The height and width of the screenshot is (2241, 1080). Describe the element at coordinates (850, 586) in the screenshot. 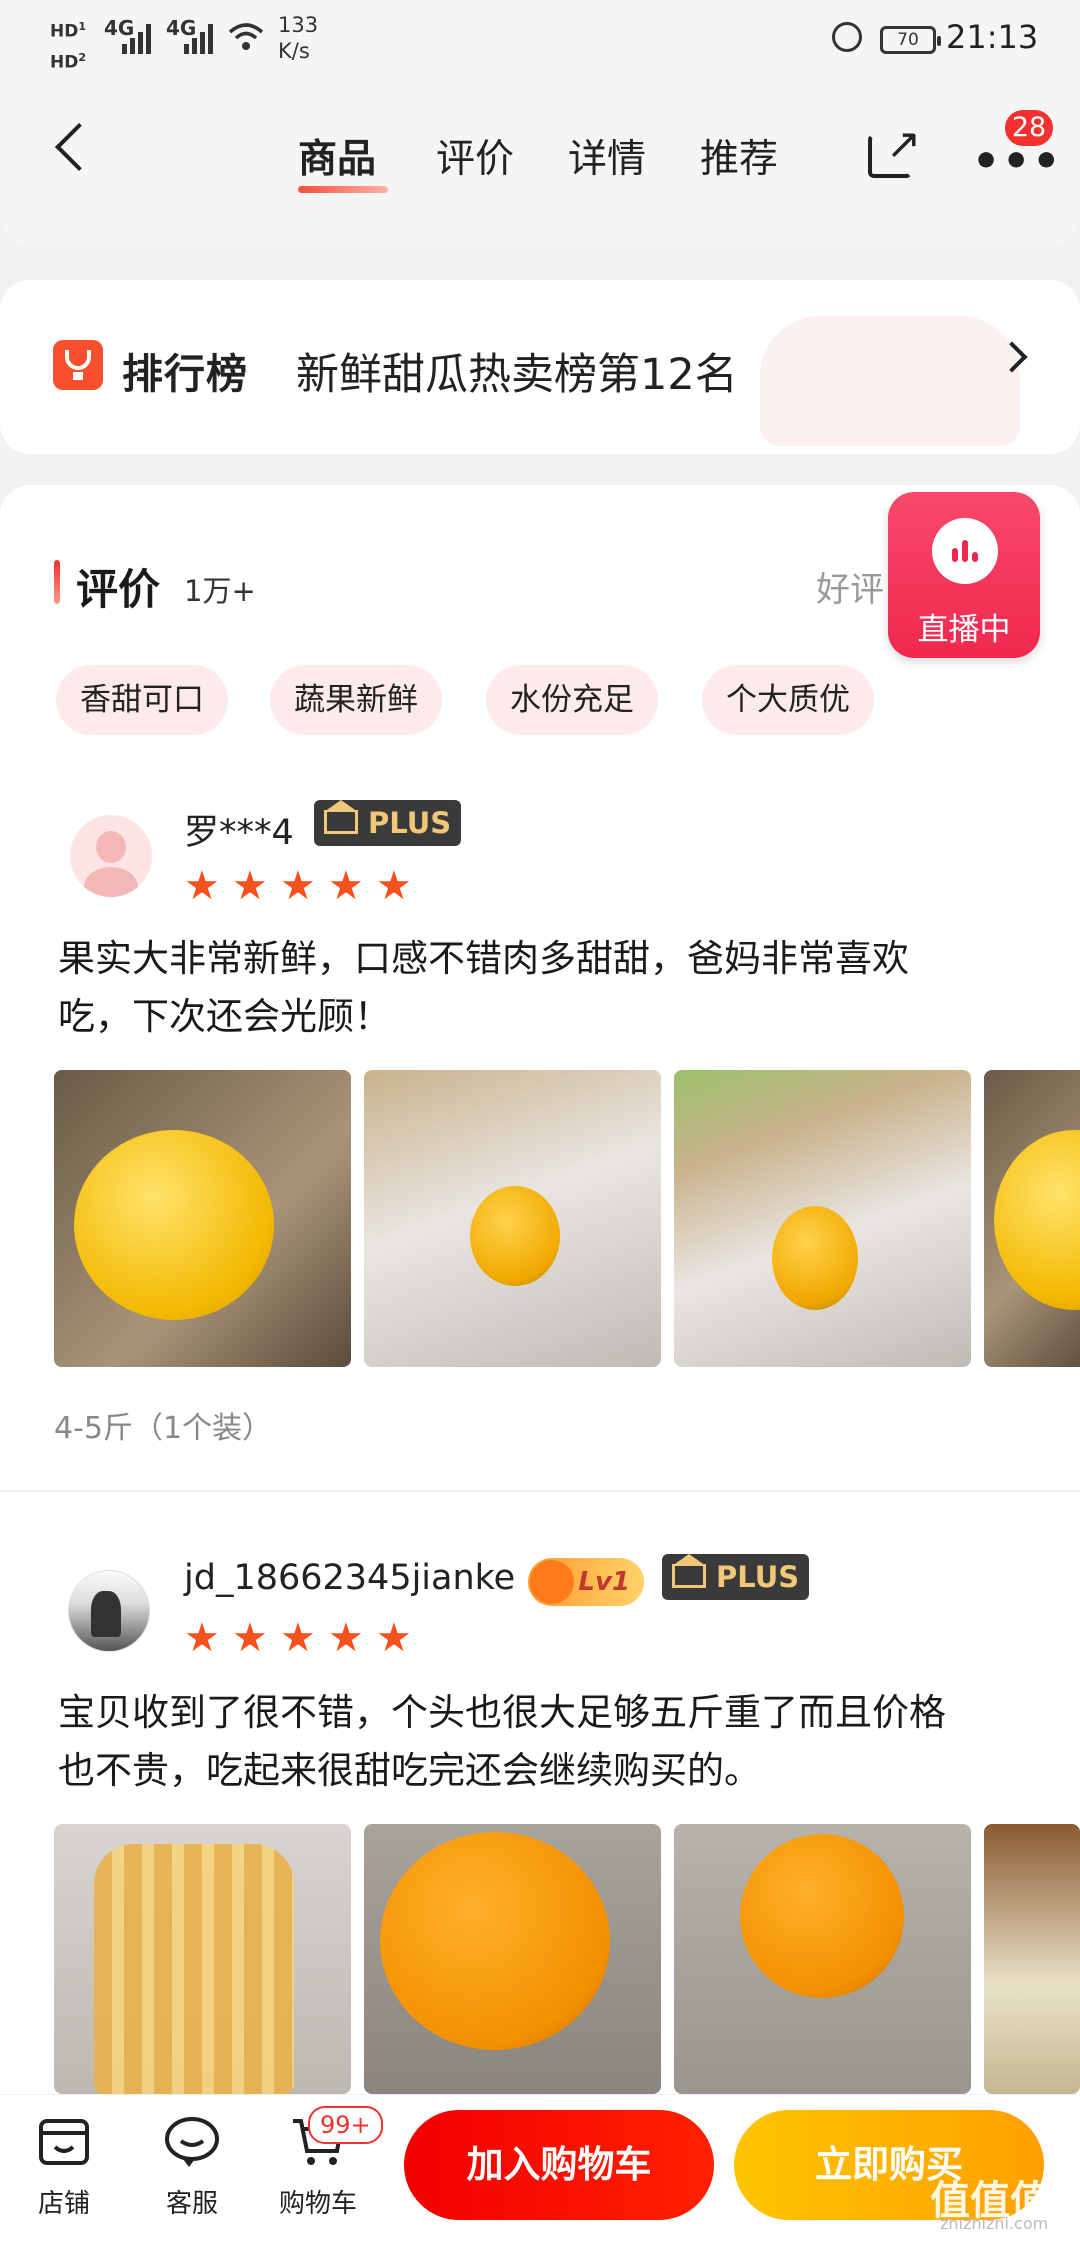

I see `good-rate-label: 好评` at that location.